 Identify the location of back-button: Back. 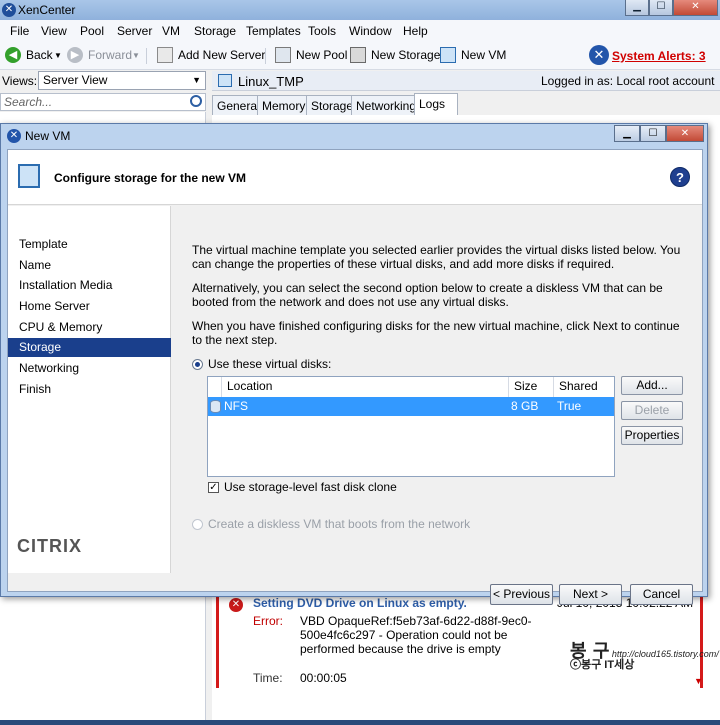
(39, 55).